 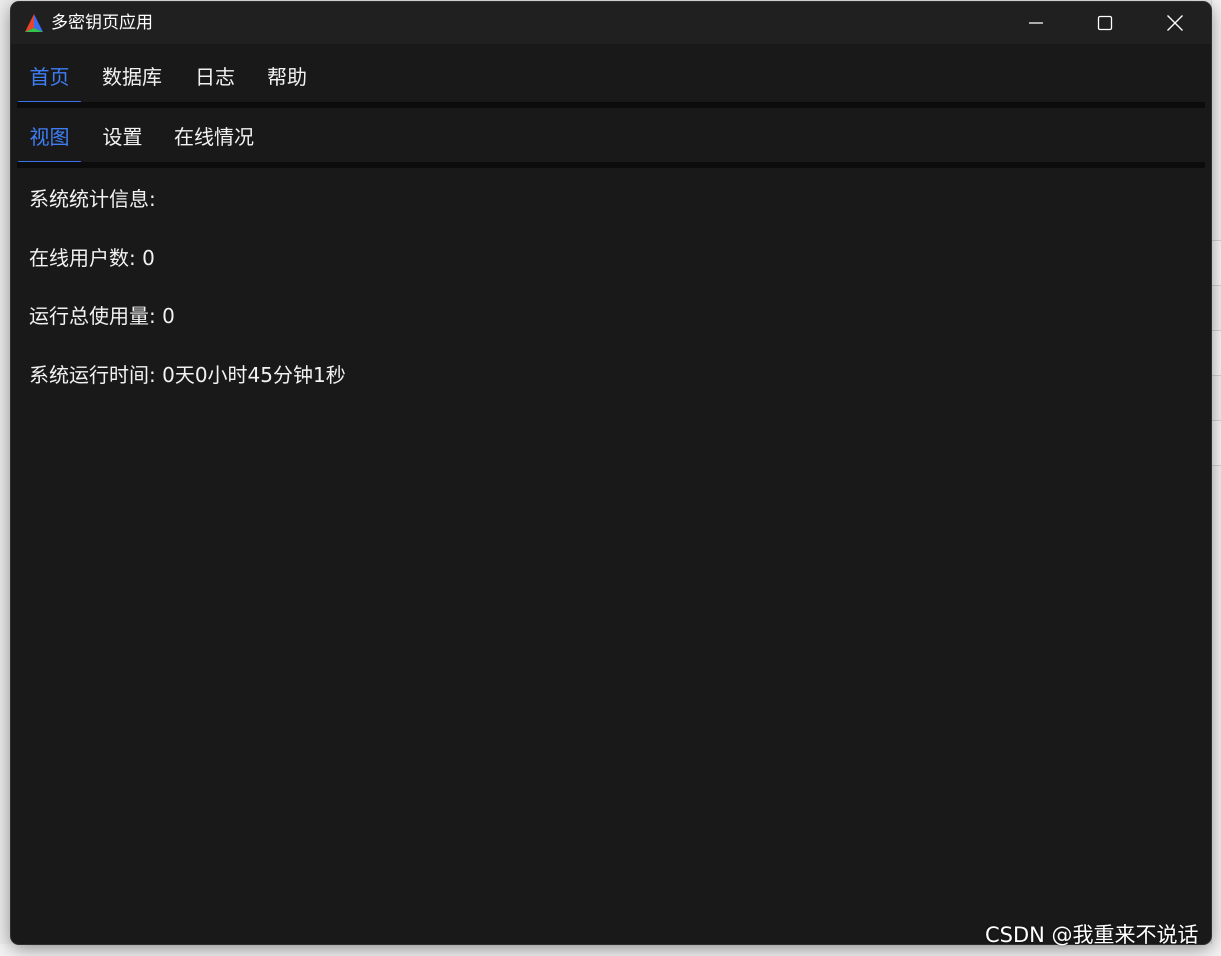 What do you see at coordinates (611, 165) in the screenshot?
I see `tab-bar-divider` at bounding box center [611, 165].